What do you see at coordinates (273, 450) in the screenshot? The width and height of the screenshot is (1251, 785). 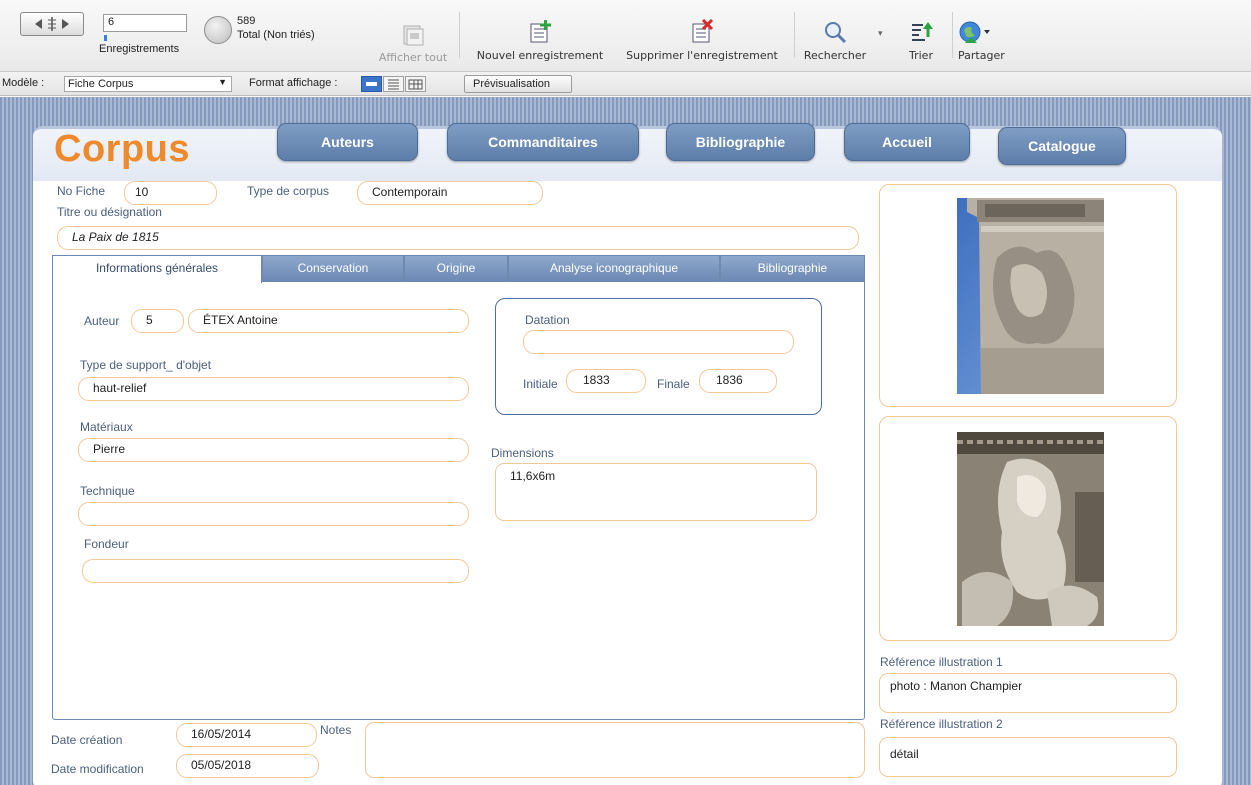 I see `materiaux-field: Pierre` at bounding box center [273, 450].